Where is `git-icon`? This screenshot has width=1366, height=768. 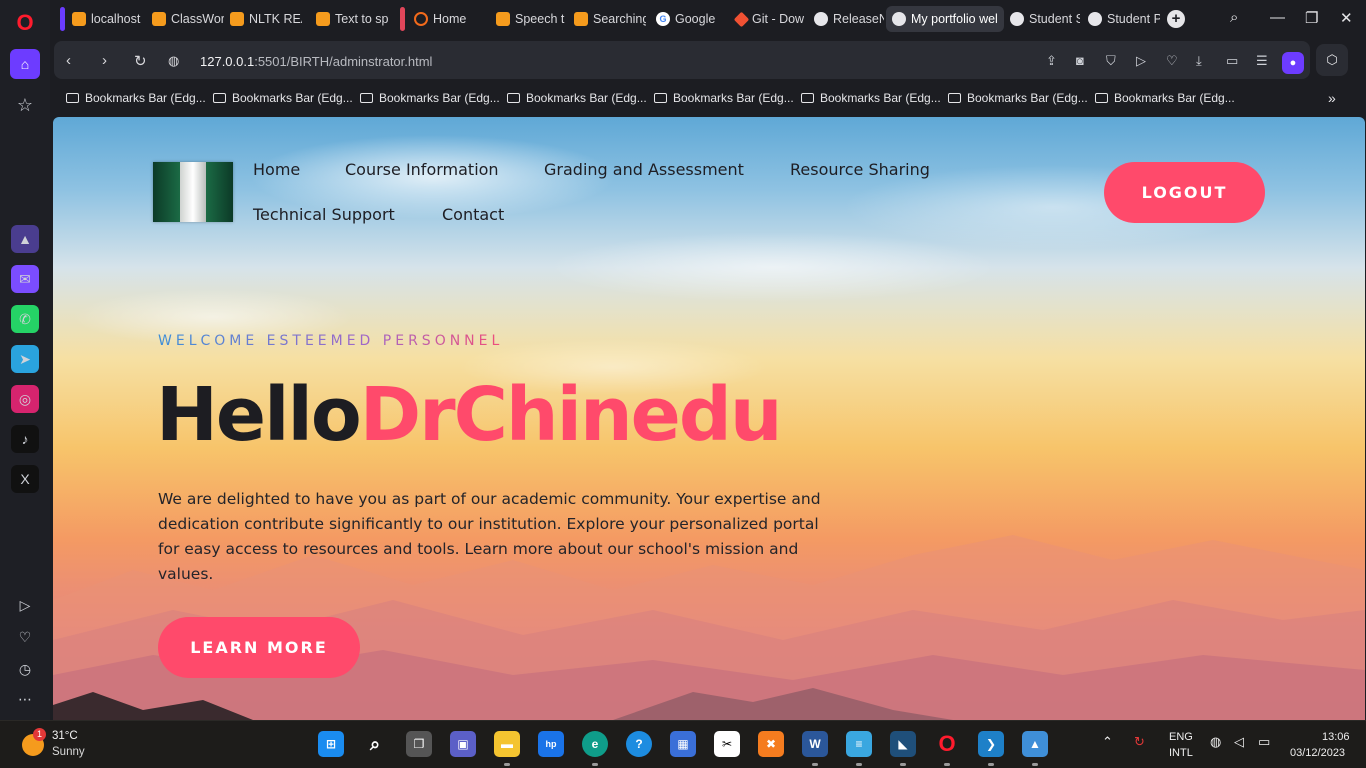
git-icon is located at coordinates (741, 19).